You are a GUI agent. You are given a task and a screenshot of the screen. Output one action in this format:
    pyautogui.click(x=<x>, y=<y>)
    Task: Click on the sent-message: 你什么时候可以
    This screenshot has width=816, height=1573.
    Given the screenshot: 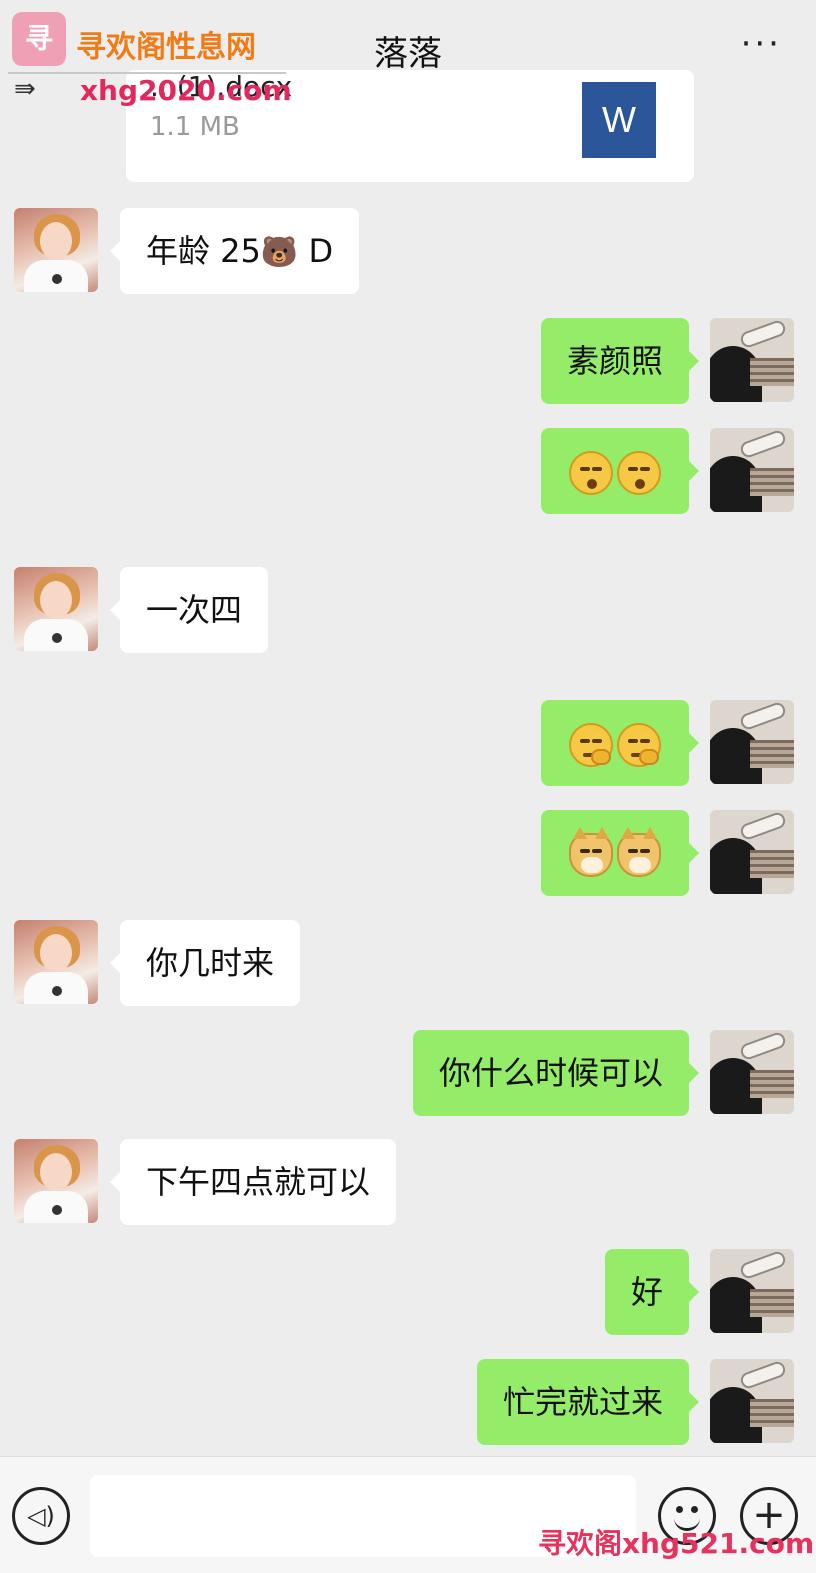 What is the action you would take?
    pyautogui.click(x=556, y=1073)
    